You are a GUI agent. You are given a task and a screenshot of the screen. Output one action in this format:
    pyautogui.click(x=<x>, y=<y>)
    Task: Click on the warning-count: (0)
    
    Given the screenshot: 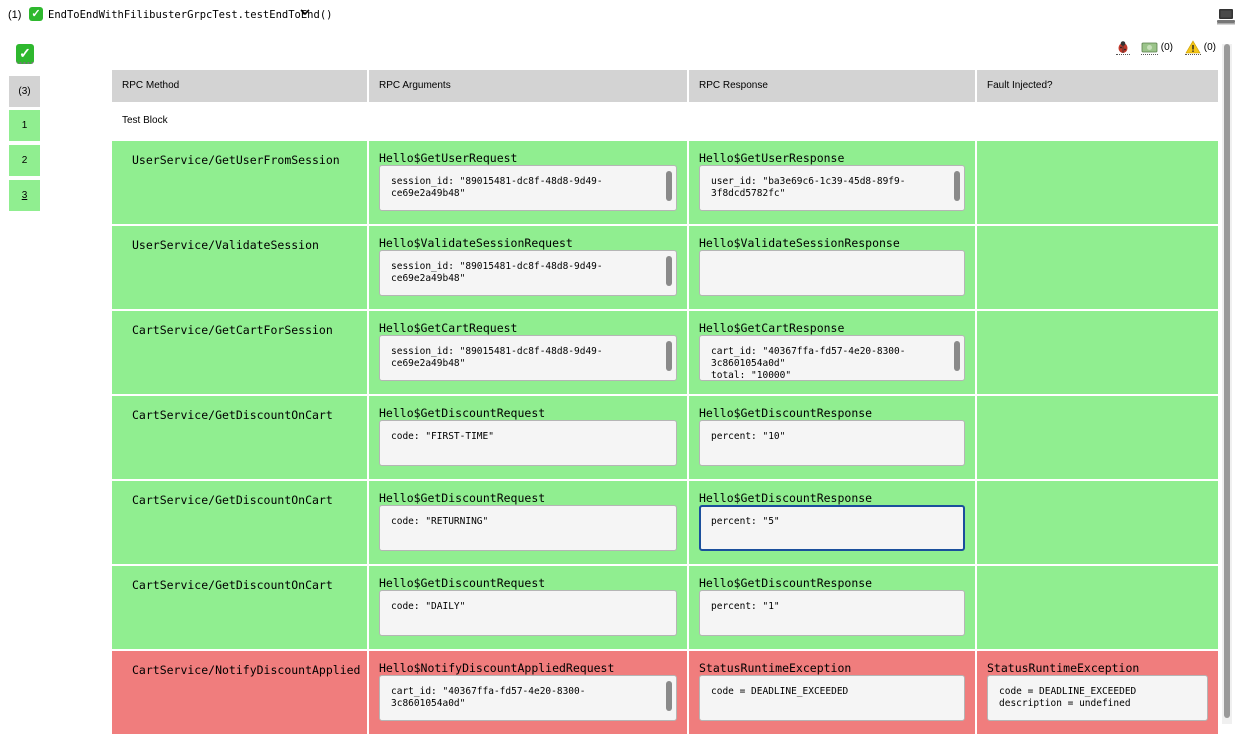 What is the action you would take?
    pyautogui.click(x=1210, y=48)
    